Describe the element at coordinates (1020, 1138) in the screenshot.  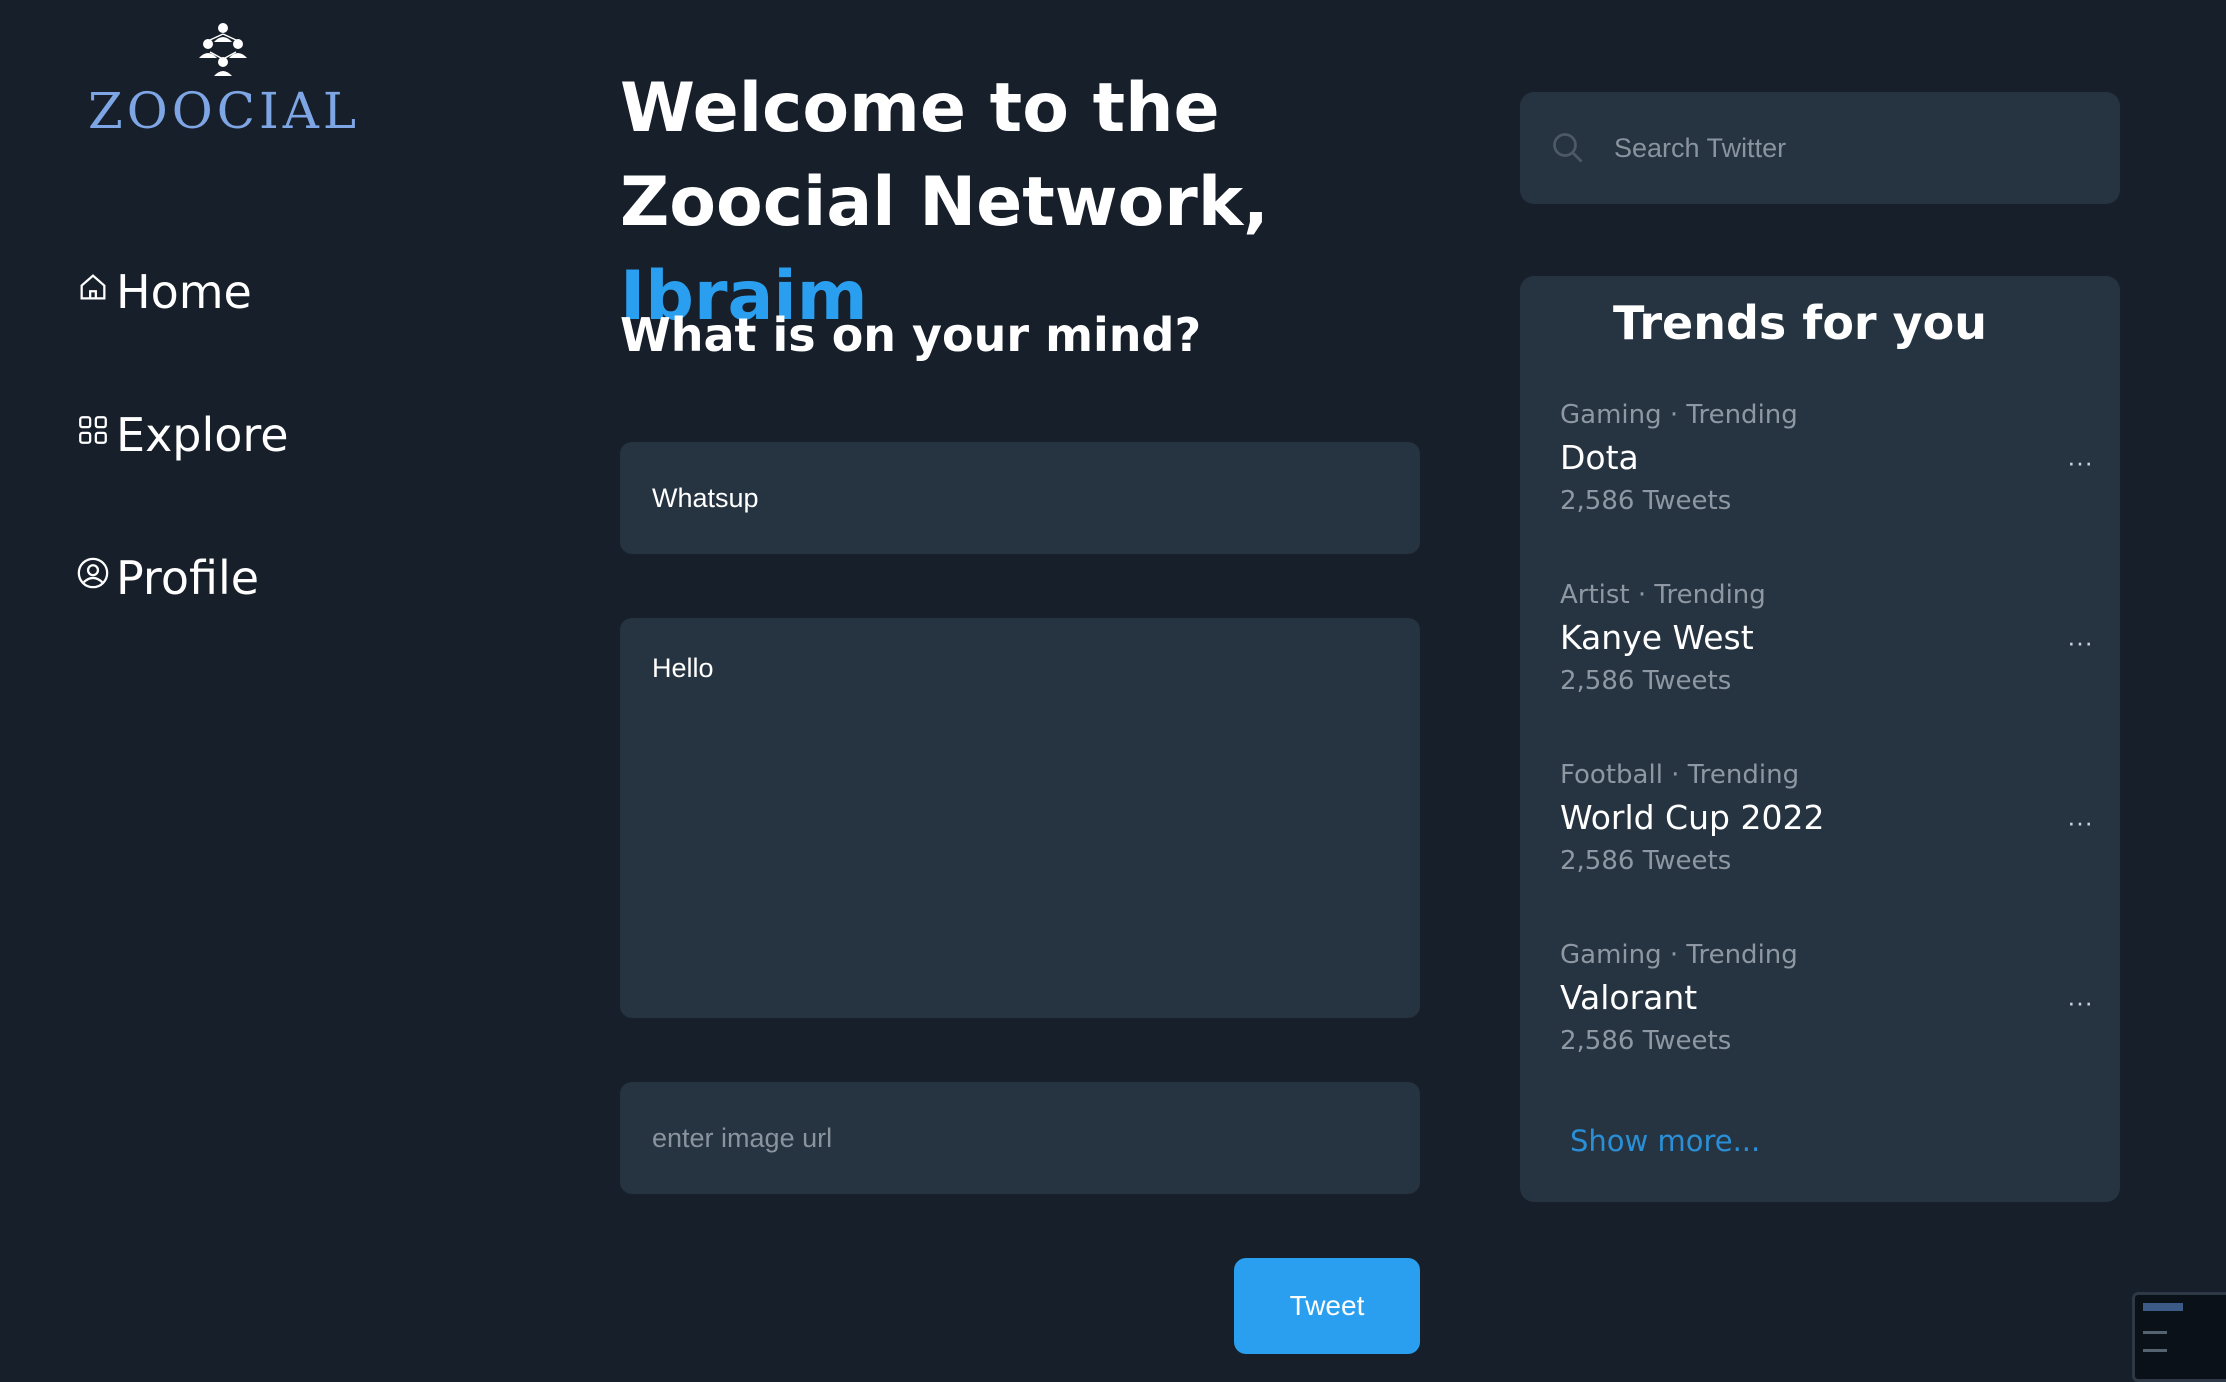
I see `image-url-input` at that location.